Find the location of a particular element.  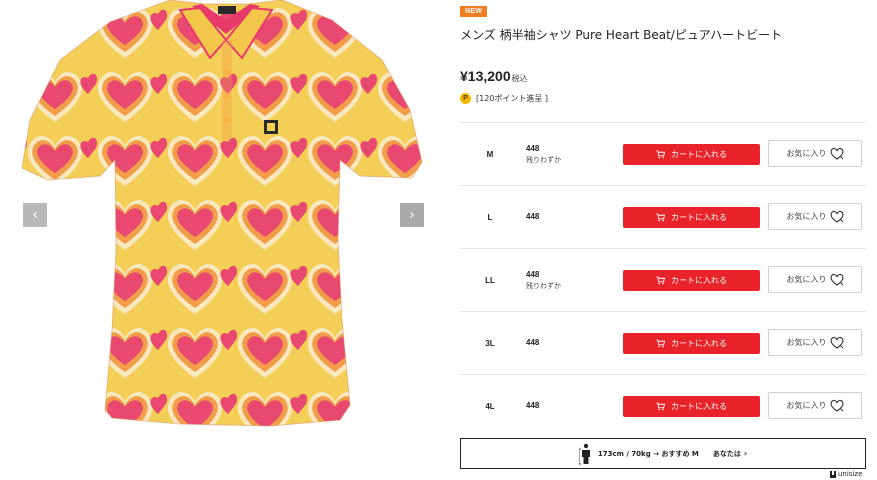

size-label: 4L is located at coordinates (490, 406).